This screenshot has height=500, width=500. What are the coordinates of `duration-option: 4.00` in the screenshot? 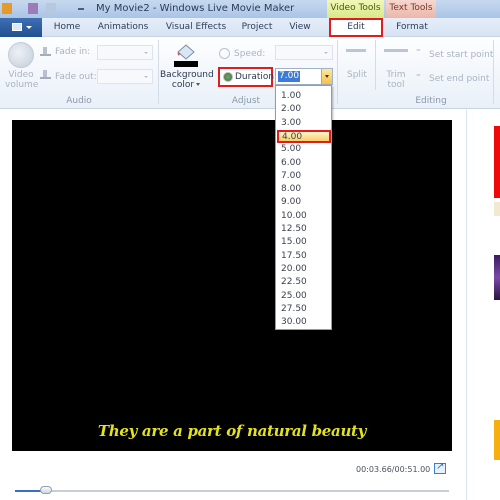 It's located at (304, 136).